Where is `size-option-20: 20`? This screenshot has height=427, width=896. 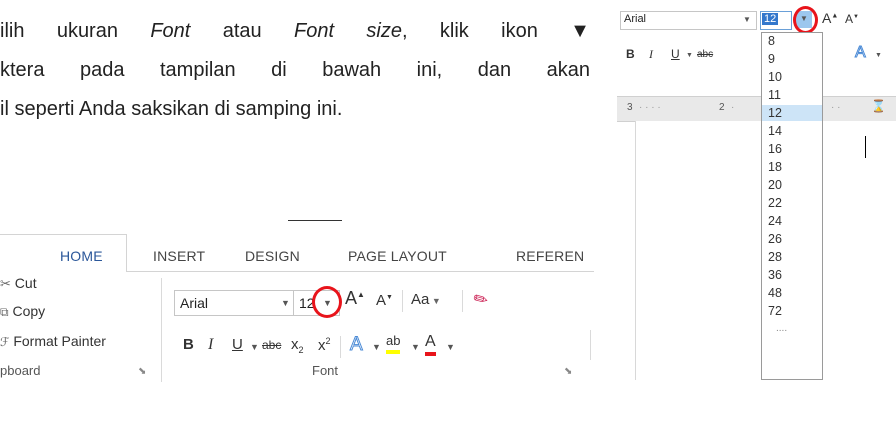
size-option-20: 20 is located at coordinates (792, 185).